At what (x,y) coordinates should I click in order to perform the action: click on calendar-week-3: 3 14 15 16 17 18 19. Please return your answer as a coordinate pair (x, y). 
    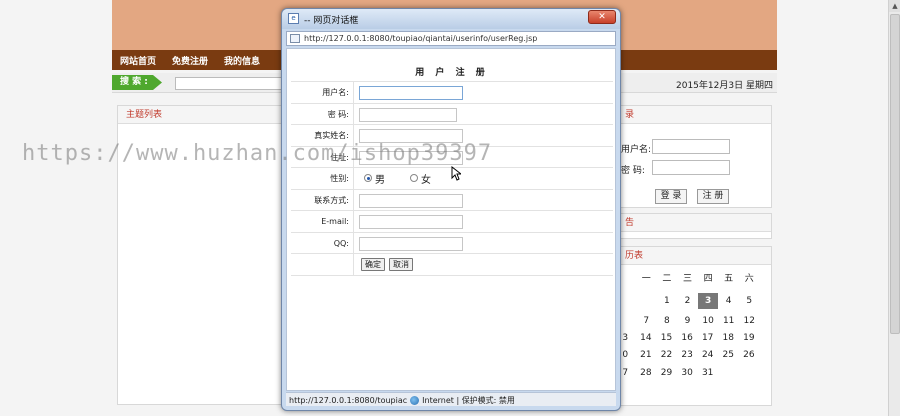
    Looking at the image, I should click on (687, 338).